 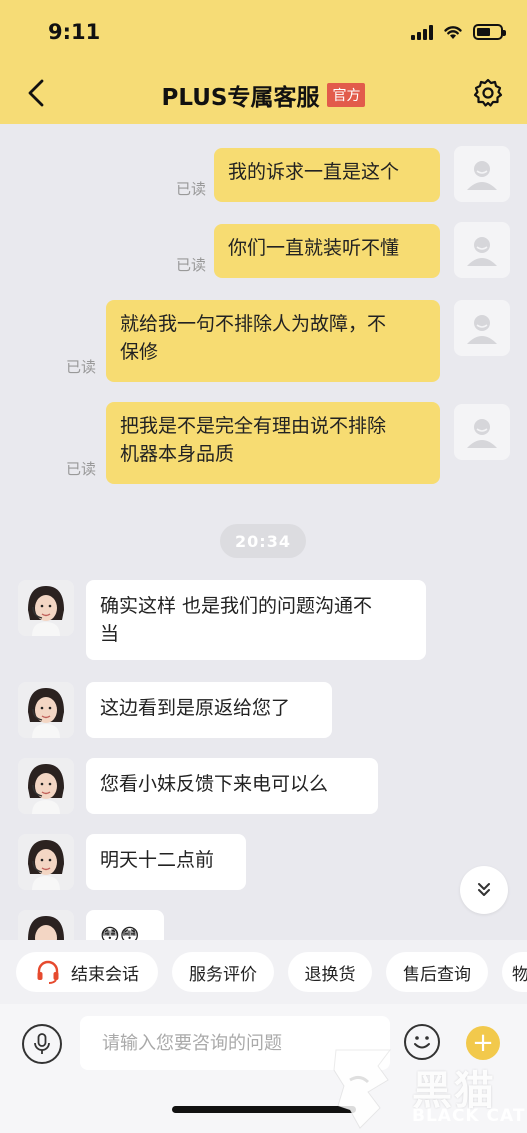 I want to click on voice-button, so click(x=42, y=1044).